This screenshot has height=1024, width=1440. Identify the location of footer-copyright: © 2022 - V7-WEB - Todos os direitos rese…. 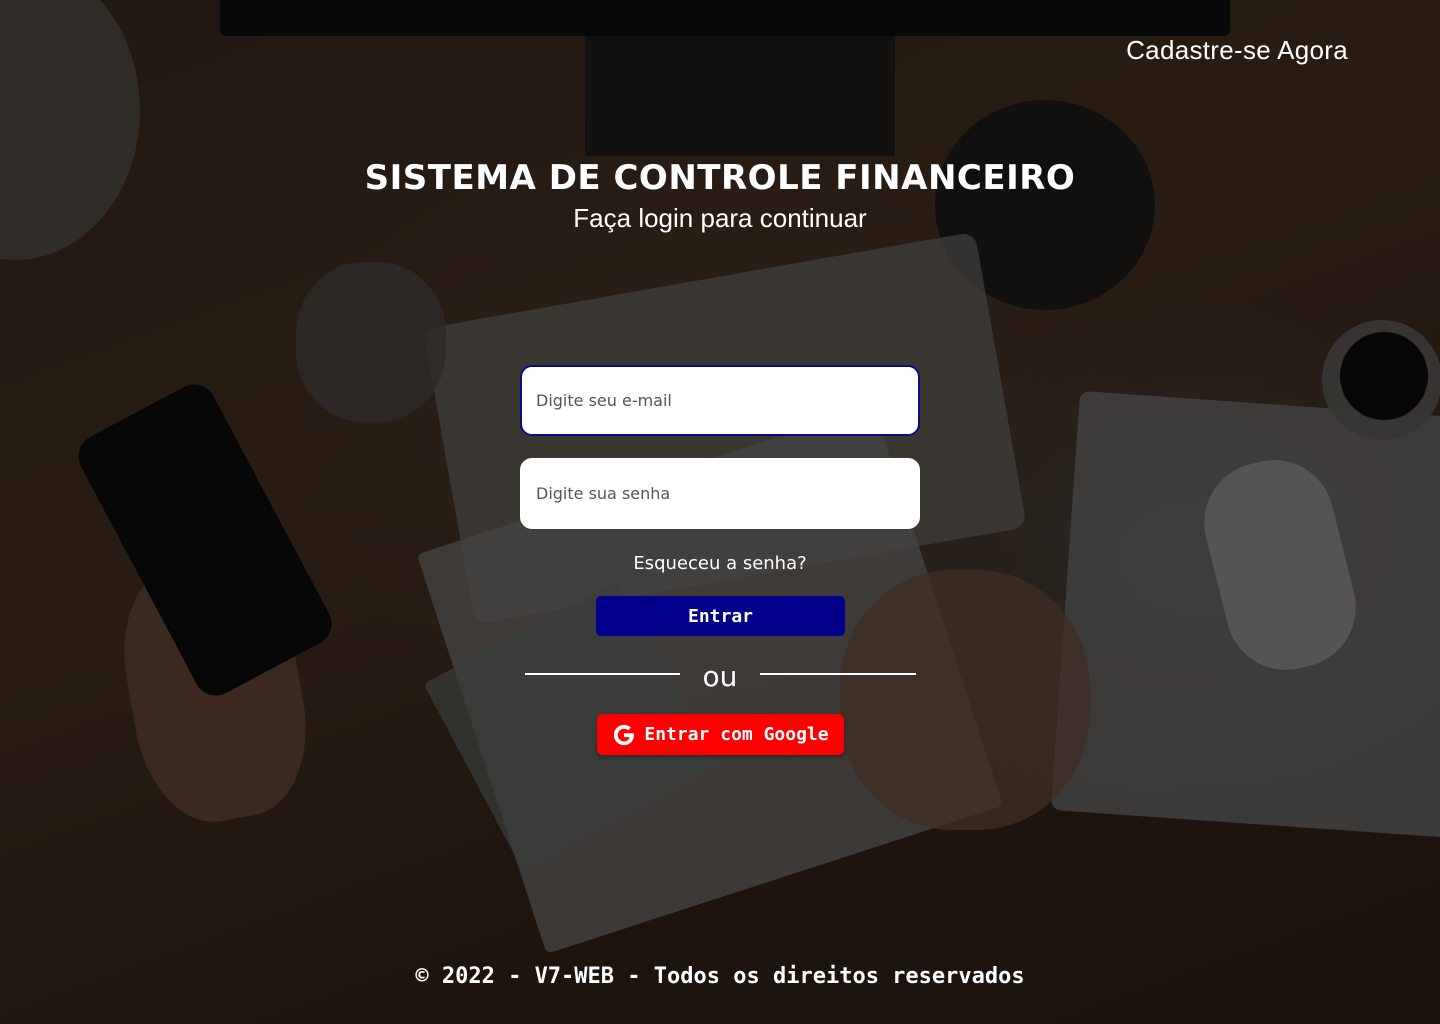
(720, 976).